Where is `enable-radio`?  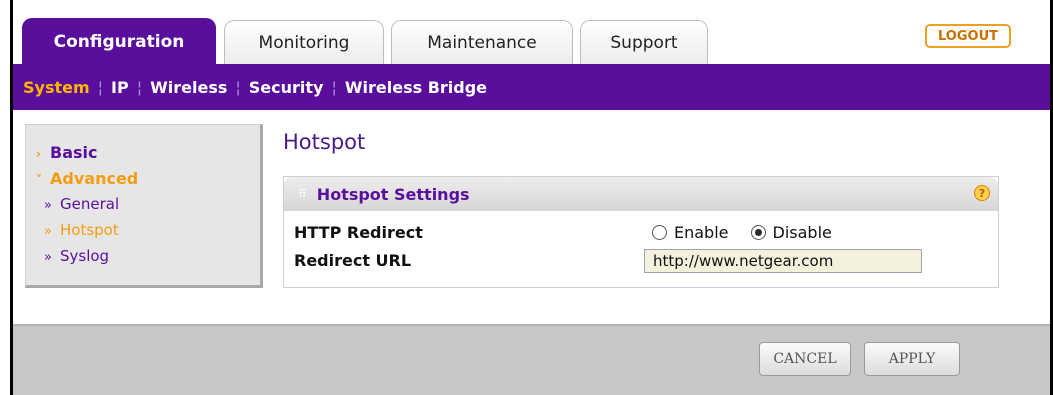 enable-radio is located at coordinates (659, 232).